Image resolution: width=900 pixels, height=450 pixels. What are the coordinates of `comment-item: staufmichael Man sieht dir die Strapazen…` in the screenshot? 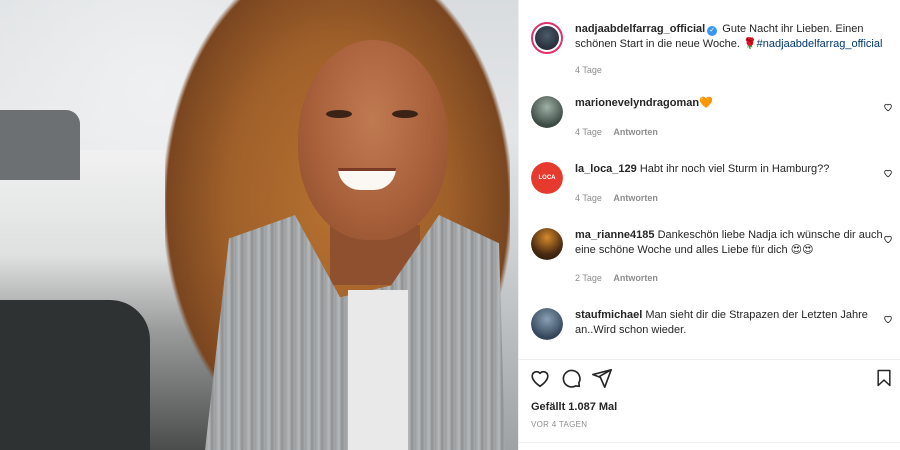 It's located at (709, 324).